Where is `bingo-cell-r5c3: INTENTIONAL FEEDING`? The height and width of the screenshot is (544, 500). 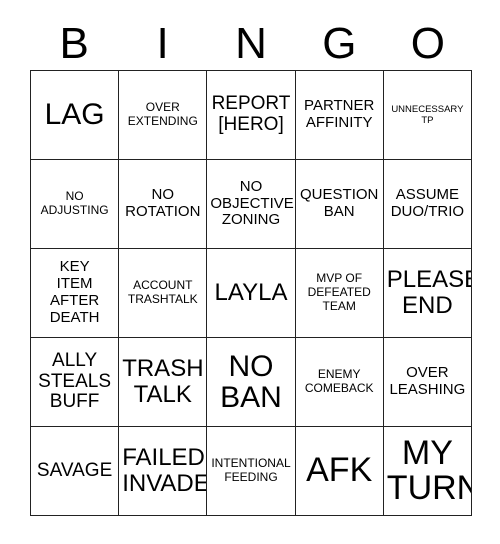
bingo-cell-r5c3: INTENTIONAL FEEDING is located at coordinates (251, 471).